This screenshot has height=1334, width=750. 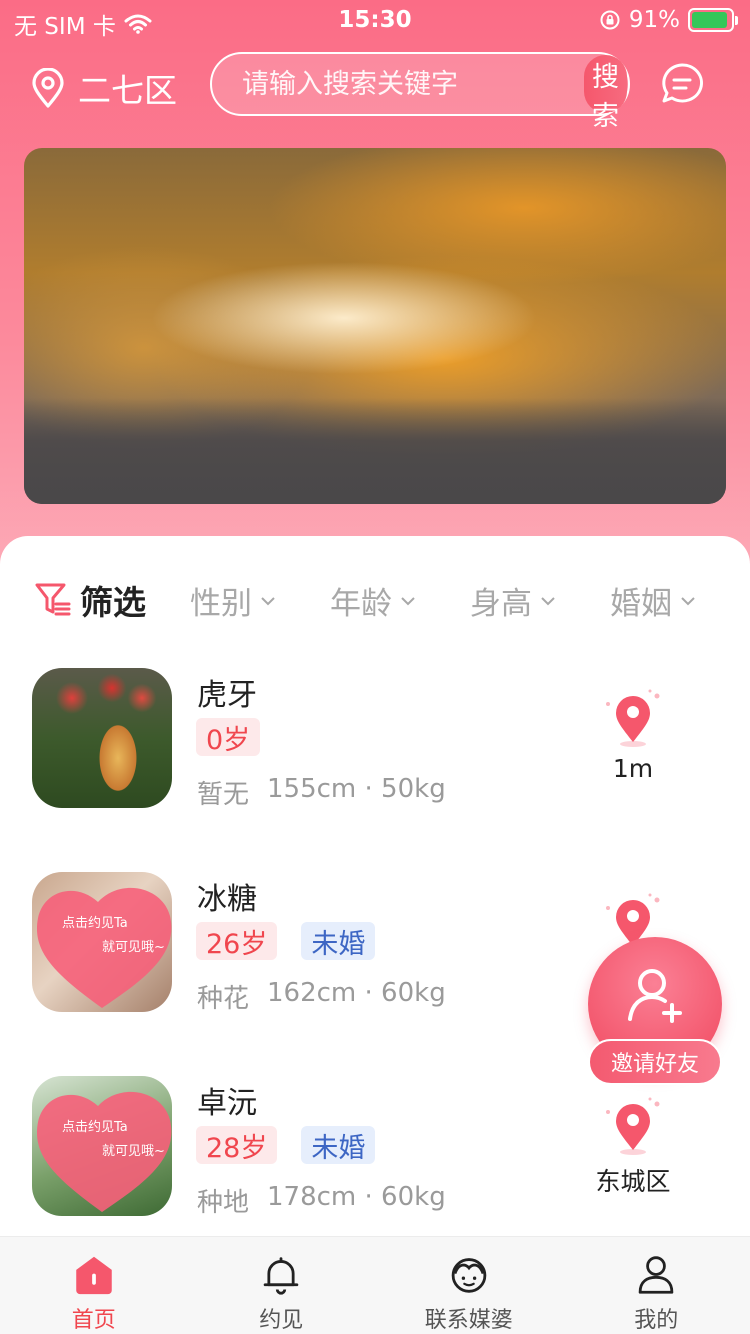 What do you see at coordinates (356, 1197) in the screenshot?
I see `body-stats: 178cm · 60kg` at bounding box center [356, 1197].